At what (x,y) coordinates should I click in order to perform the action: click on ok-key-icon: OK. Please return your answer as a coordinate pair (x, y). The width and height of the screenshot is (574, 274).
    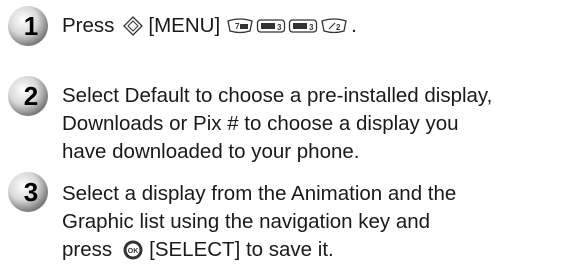
    Looking at the image, I should click on (133, 250).